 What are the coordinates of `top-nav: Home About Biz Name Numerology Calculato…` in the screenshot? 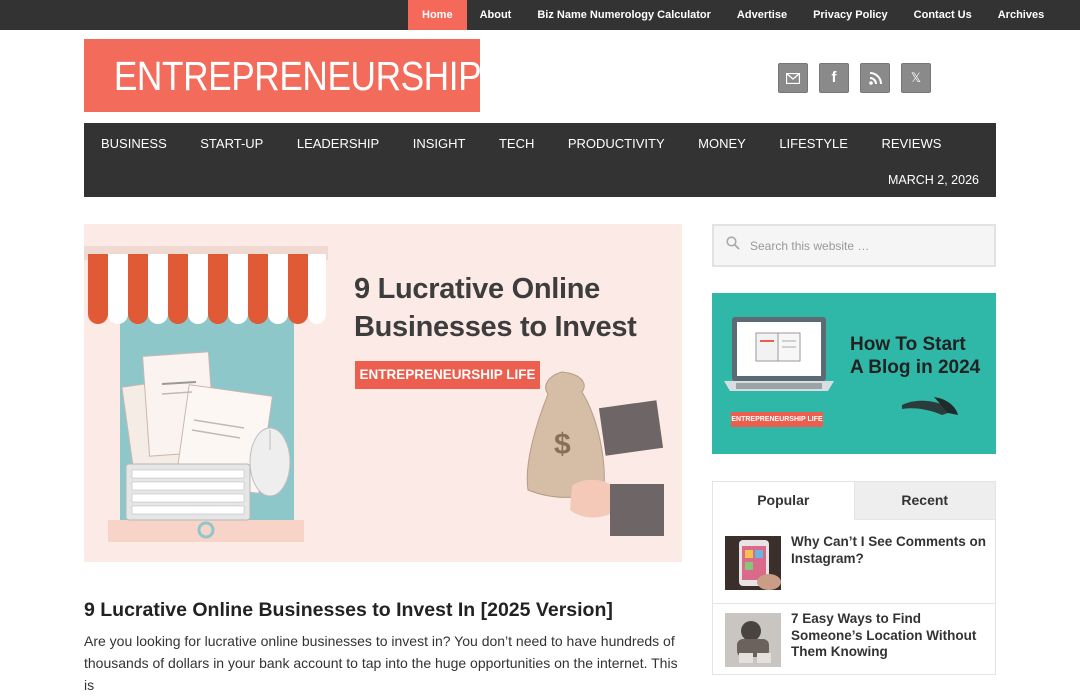 It's located at (732, 15).